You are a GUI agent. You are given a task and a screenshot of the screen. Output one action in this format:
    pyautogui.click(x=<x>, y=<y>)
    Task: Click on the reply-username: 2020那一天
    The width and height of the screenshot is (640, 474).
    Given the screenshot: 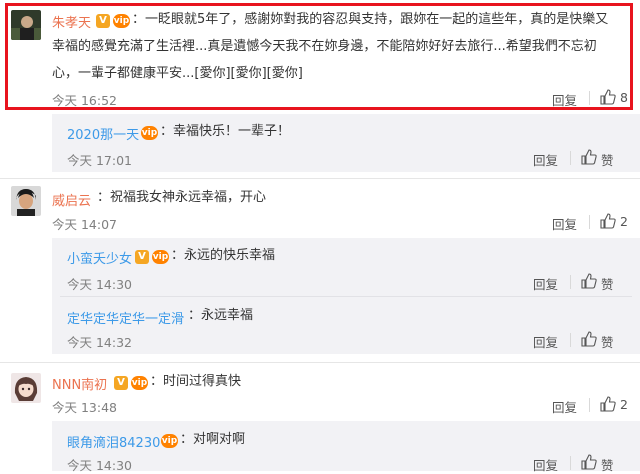 What is the action you would take?
    pyautogui.click(x=103, y=133)
    